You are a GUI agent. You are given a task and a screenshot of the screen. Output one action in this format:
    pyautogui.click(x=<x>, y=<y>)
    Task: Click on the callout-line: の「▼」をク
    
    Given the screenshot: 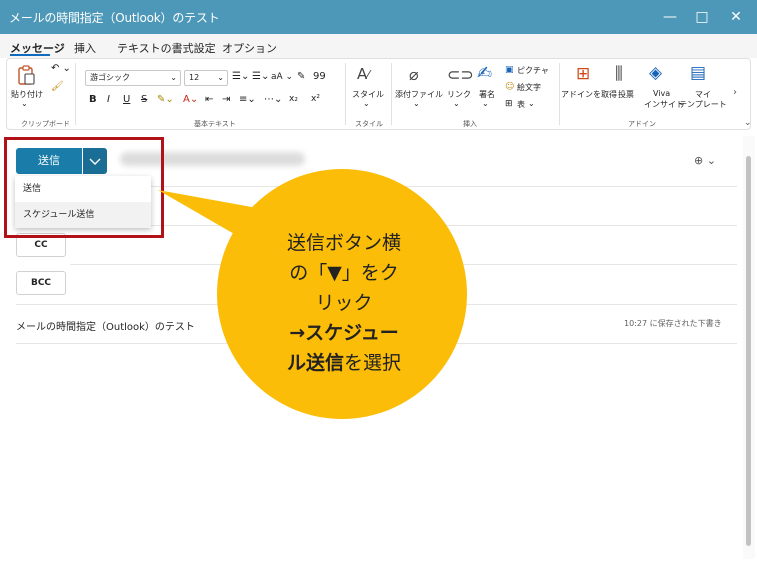 What is the action you would take?
    pyautogui.click(x=344, y=273)
    